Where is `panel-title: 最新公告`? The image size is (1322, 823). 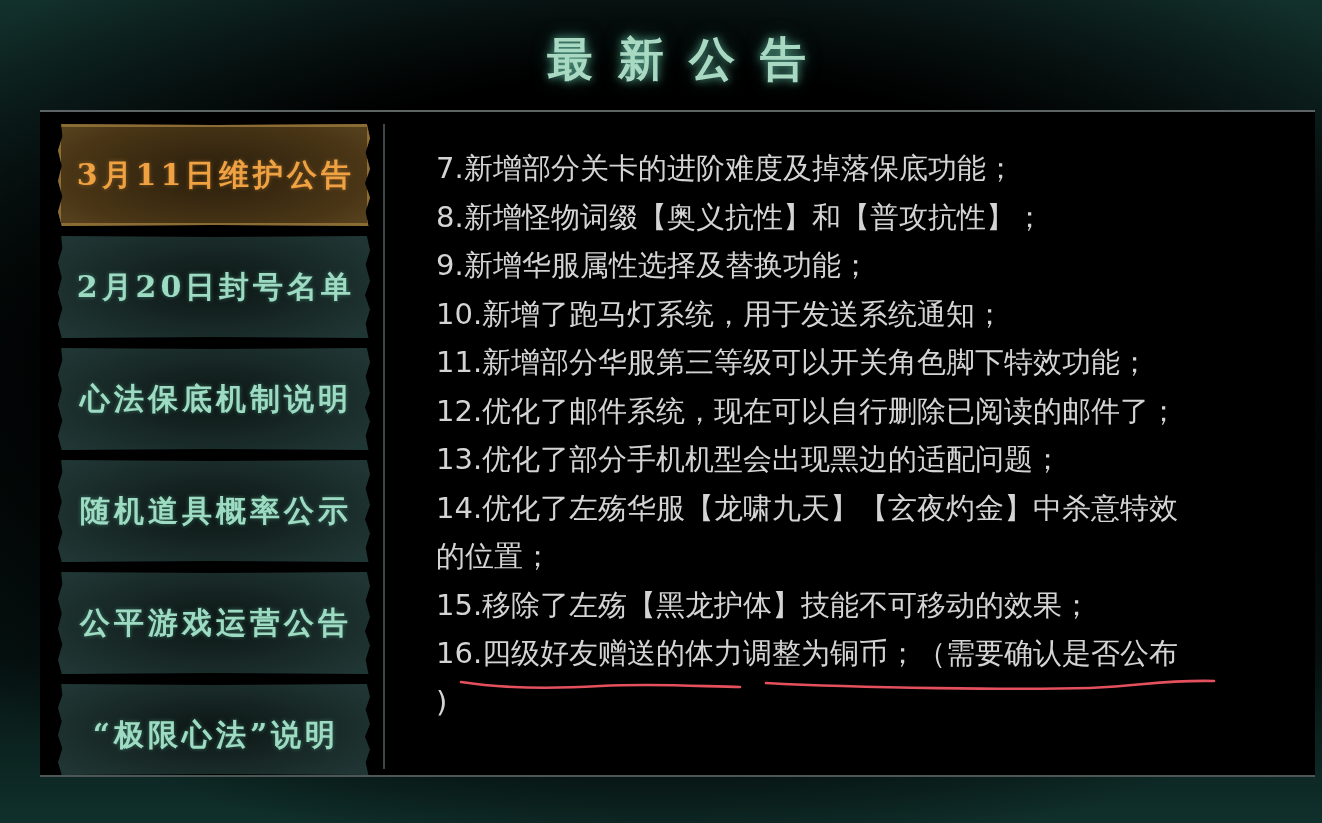
panel-title: 最新公告 is located at coordinates (688, 60).